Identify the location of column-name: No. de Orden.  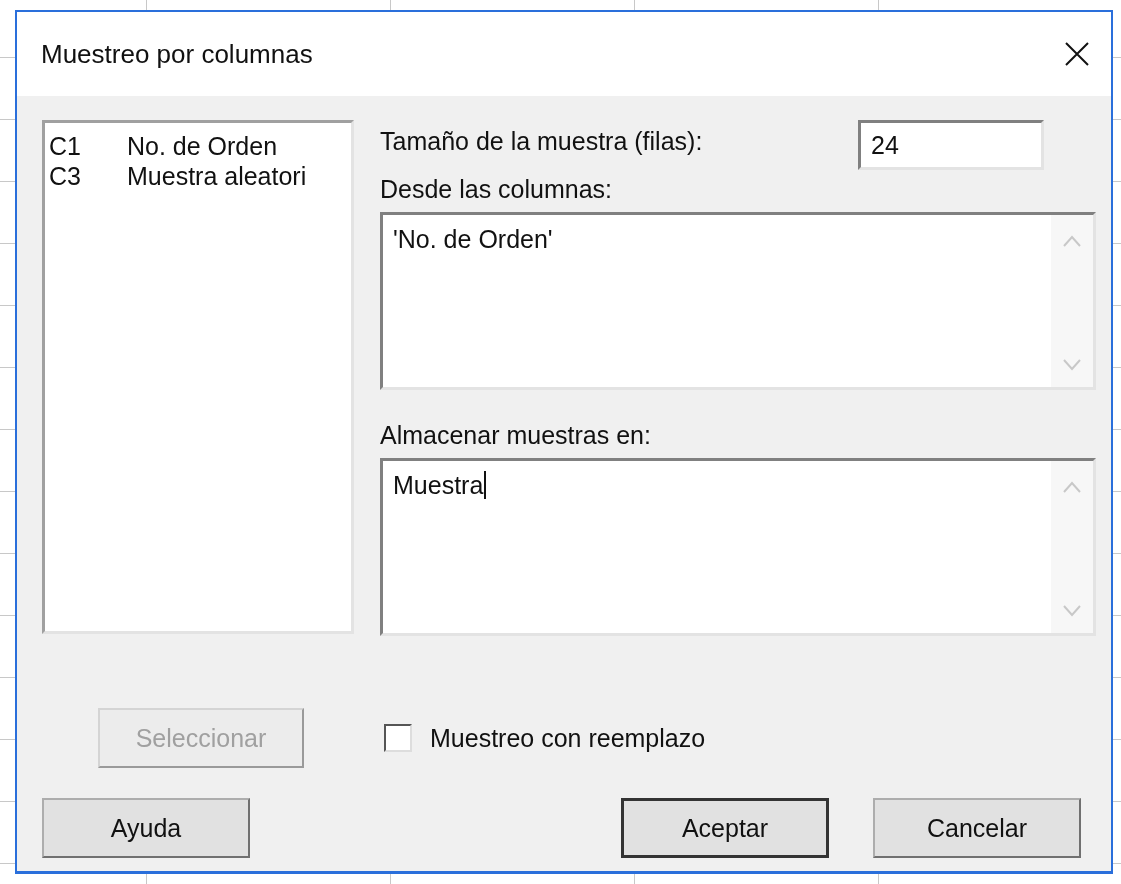
(202, 146).